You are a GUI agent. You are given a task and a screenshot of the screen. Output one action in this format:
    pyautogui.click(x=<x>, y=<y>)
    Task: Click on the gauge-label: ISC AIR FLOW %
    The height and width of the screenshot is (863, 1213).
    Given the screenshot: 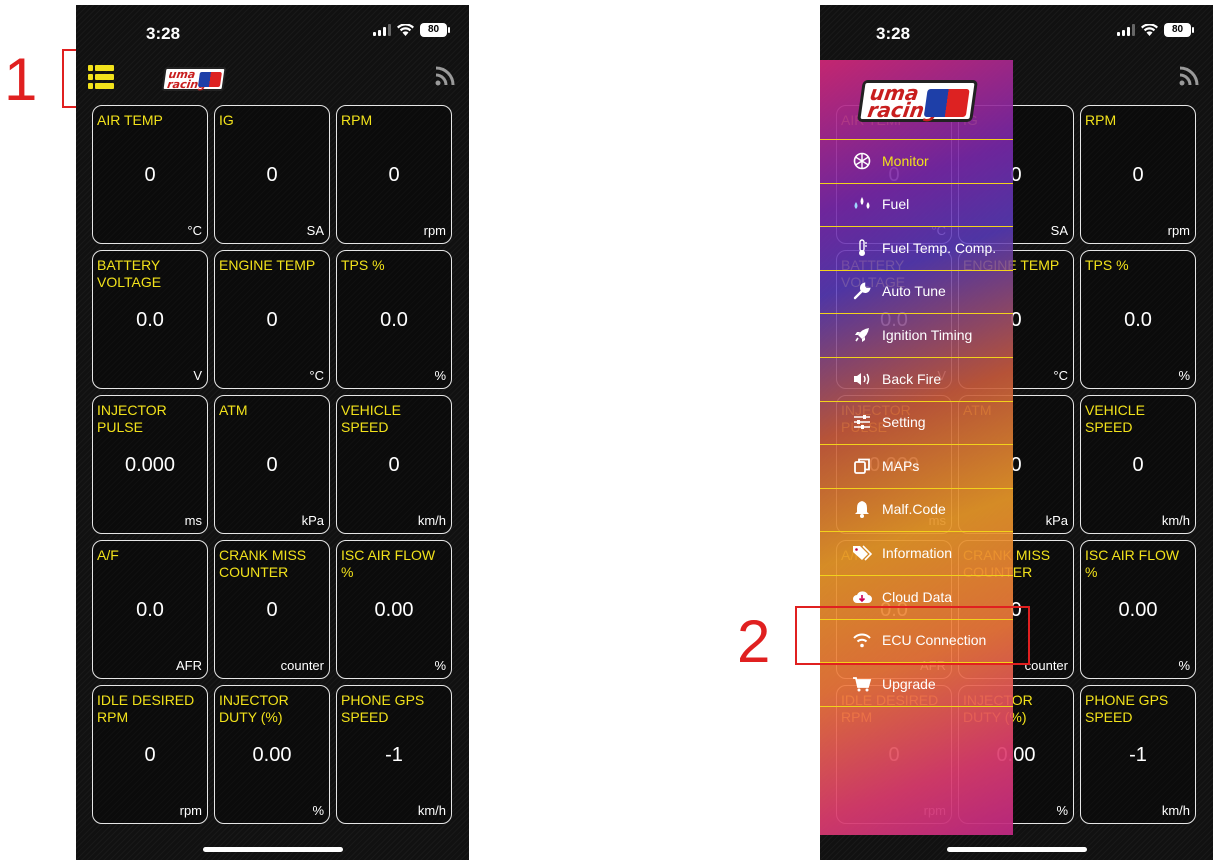 What is the action you would take?
    pyautogui.click(x=1132, y=563)
    